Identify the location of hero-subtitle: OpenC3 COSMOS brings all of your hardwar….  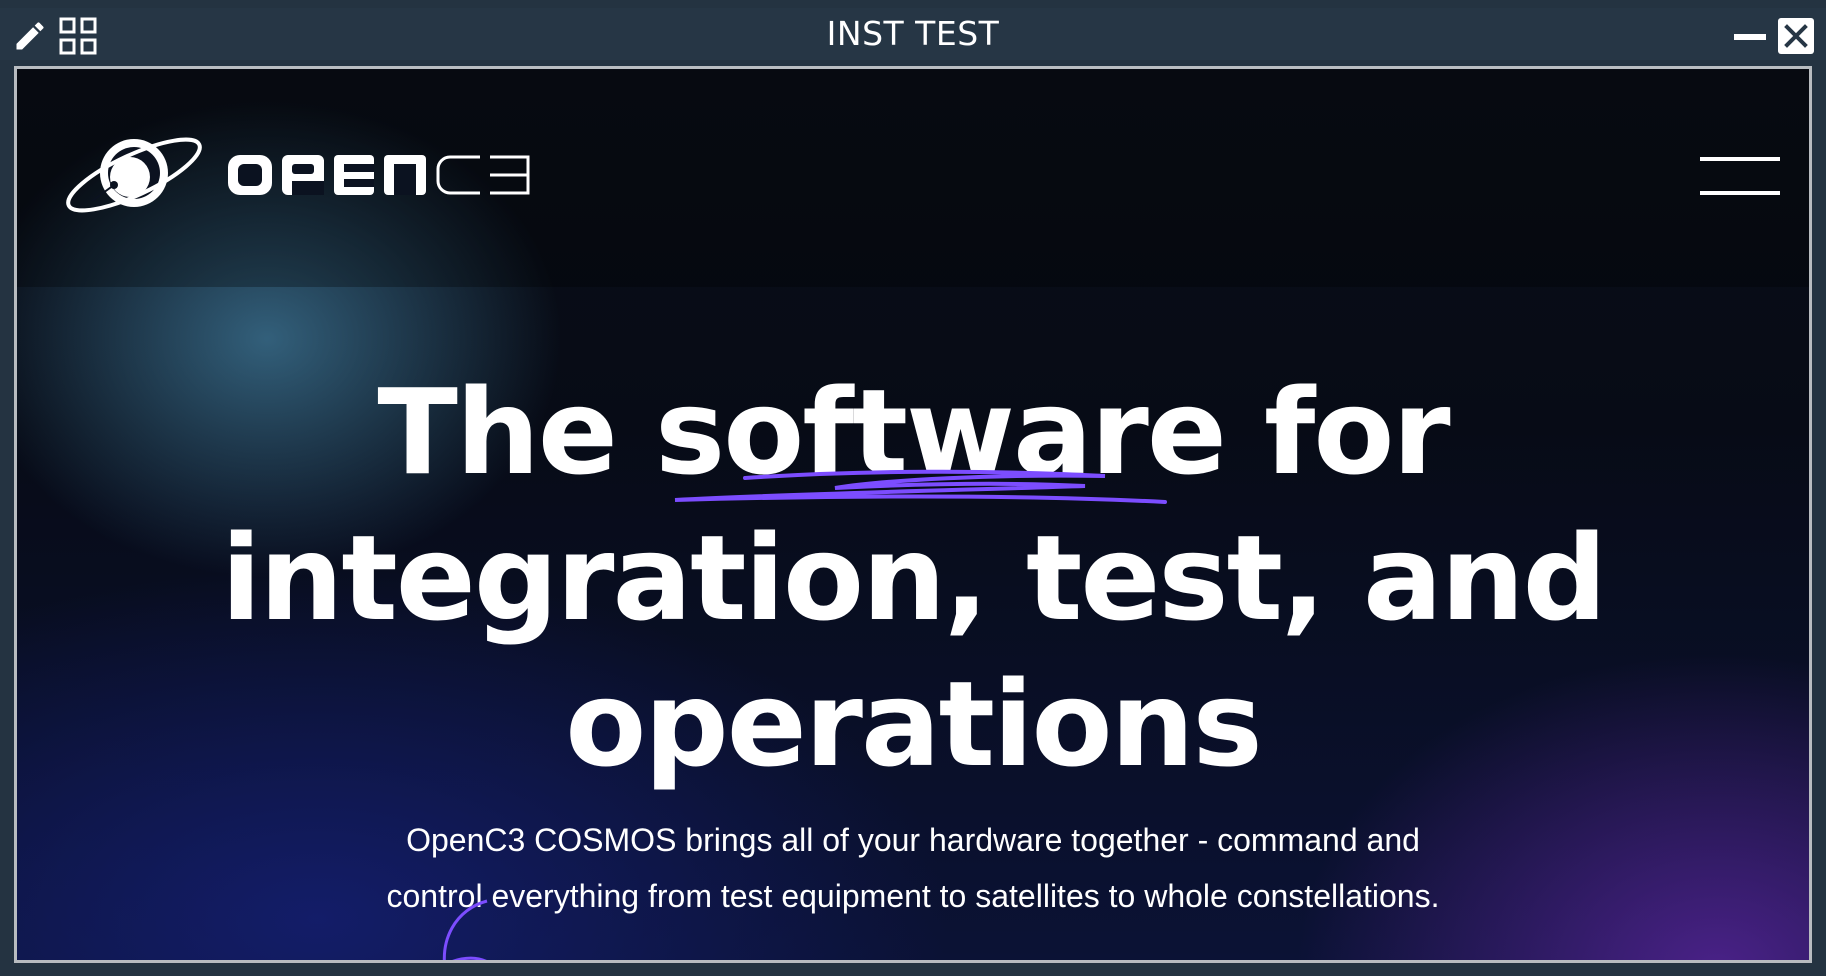
(913, 868).